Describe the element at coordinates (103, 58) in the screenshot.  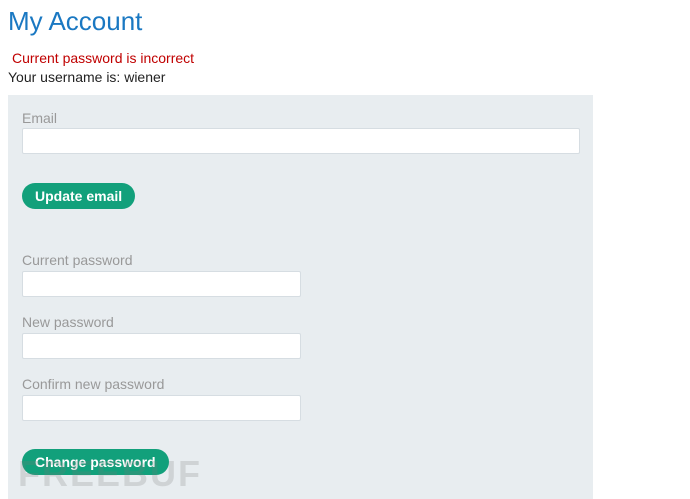
I see `error-message: Current password is incorrect` at that location.